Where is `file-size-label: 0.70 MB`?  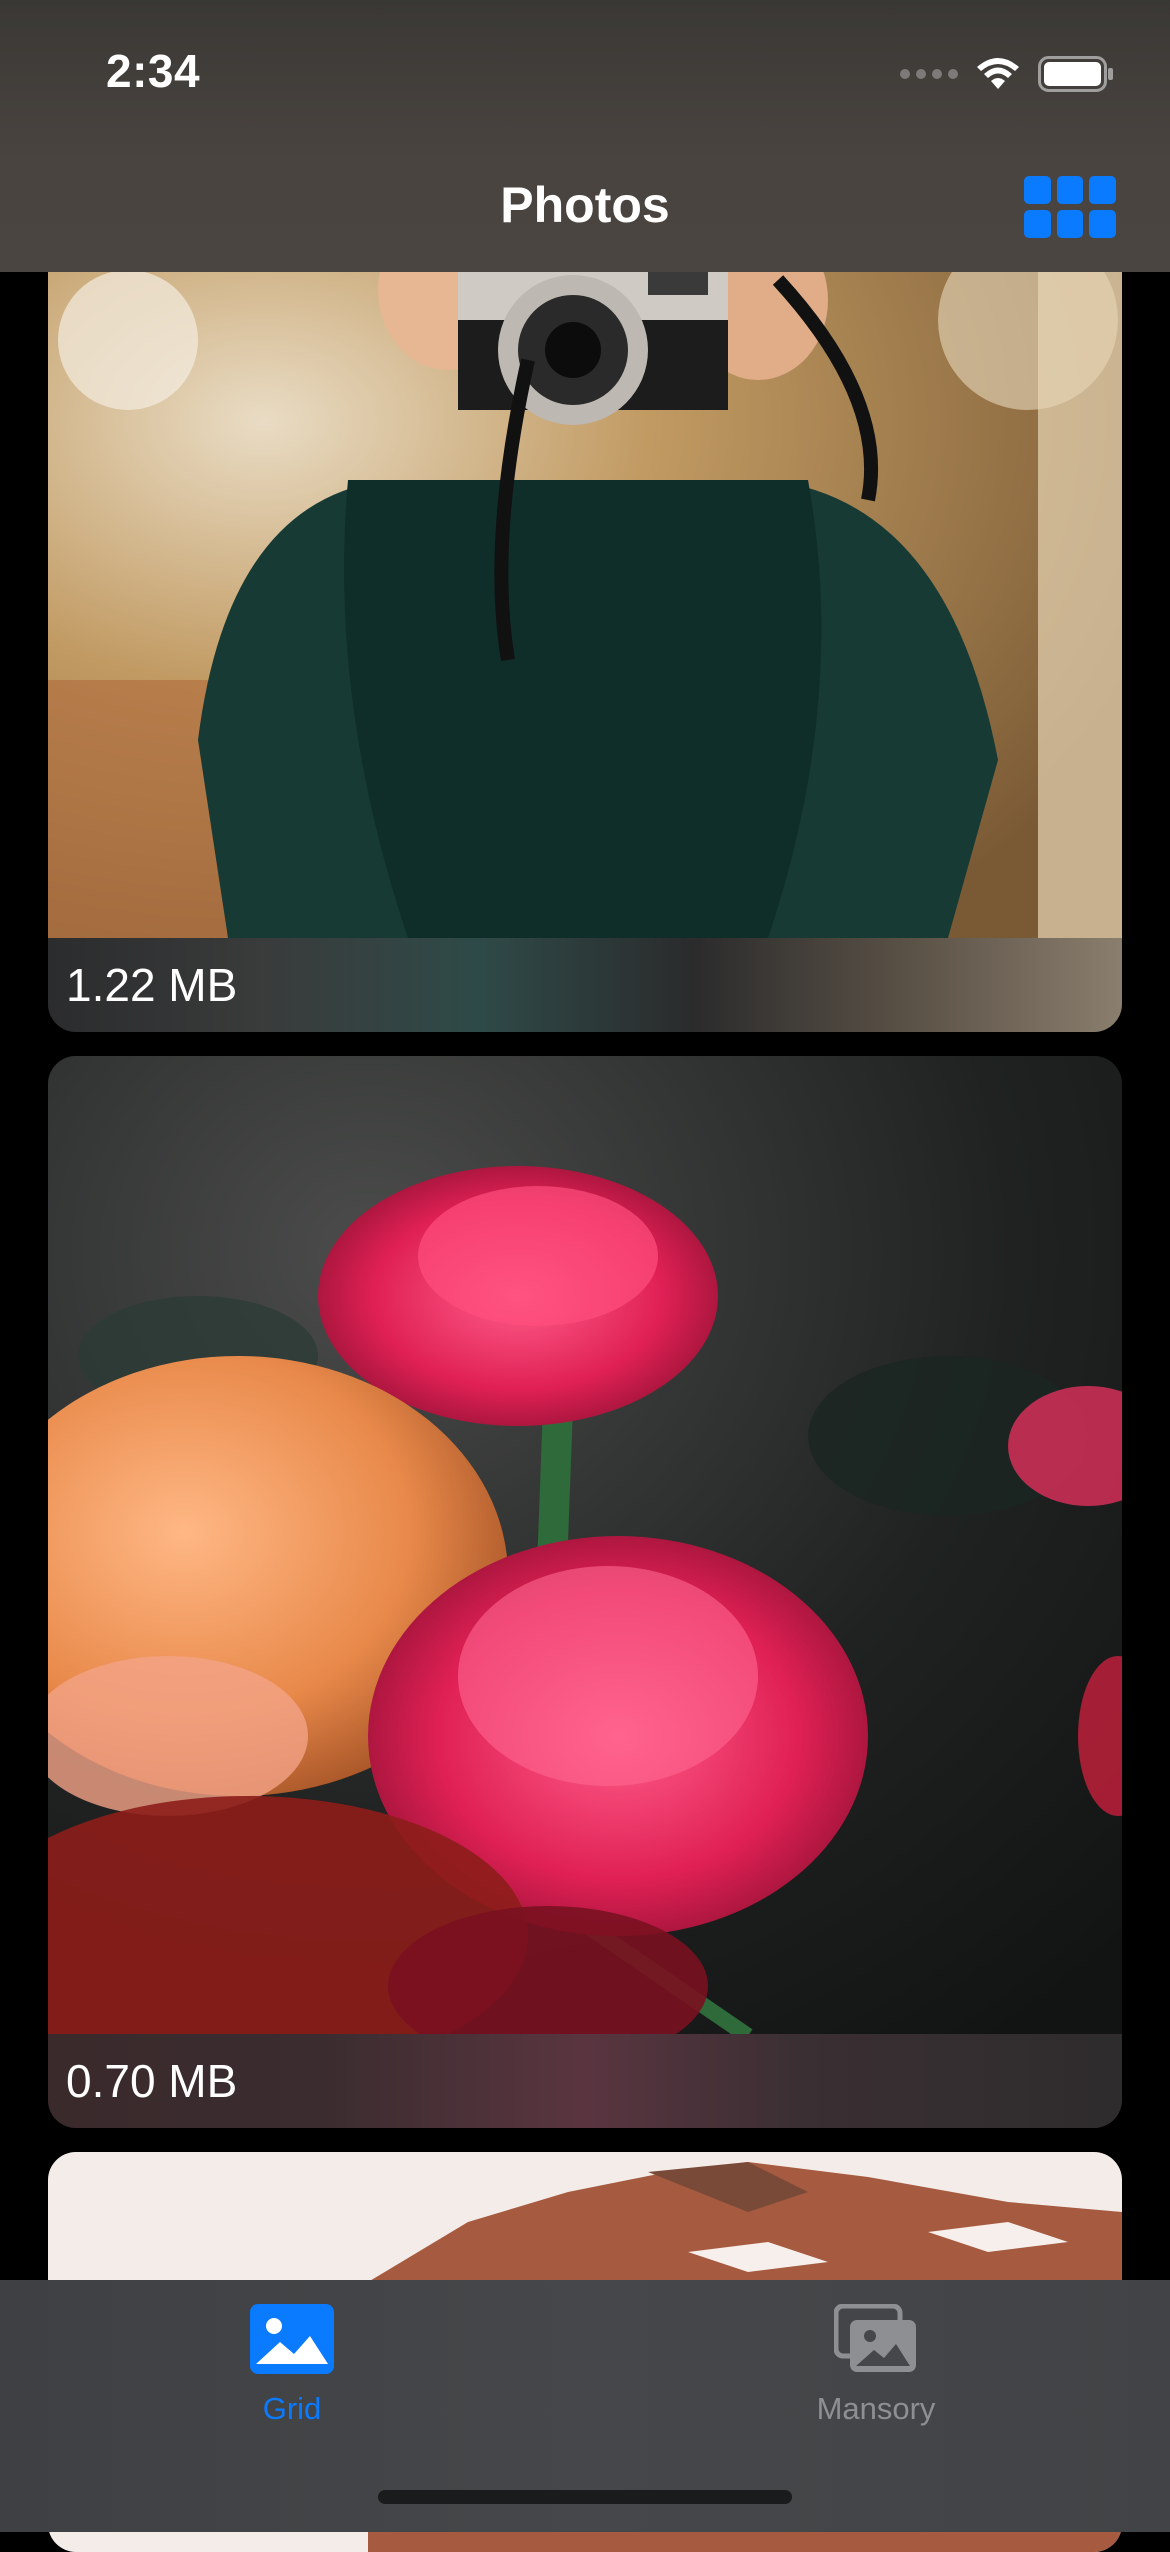 file-size-label: 0.70 MB is located at coordinates (585, 2081).